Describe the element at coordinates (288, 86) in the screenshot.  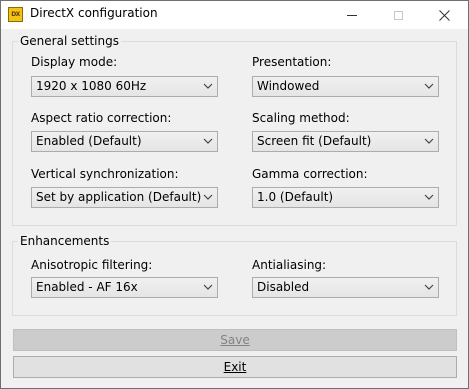
I see `presentation-value: Windowed` at that location.